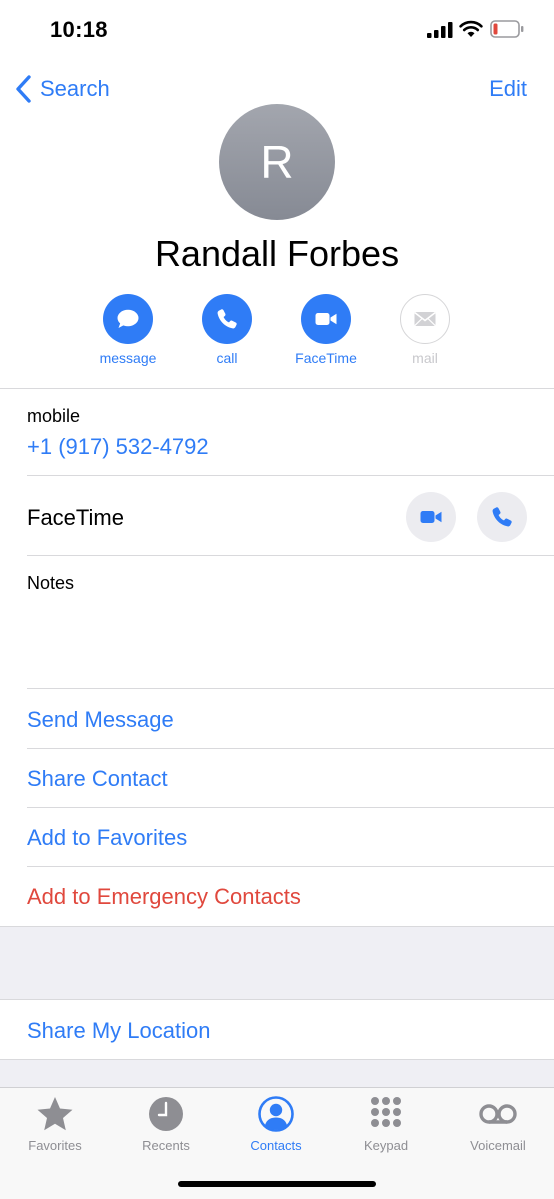 This screenshot has height=1199, width=554. I want to click on tab-keypad: Keypad, so click(386, 1123).